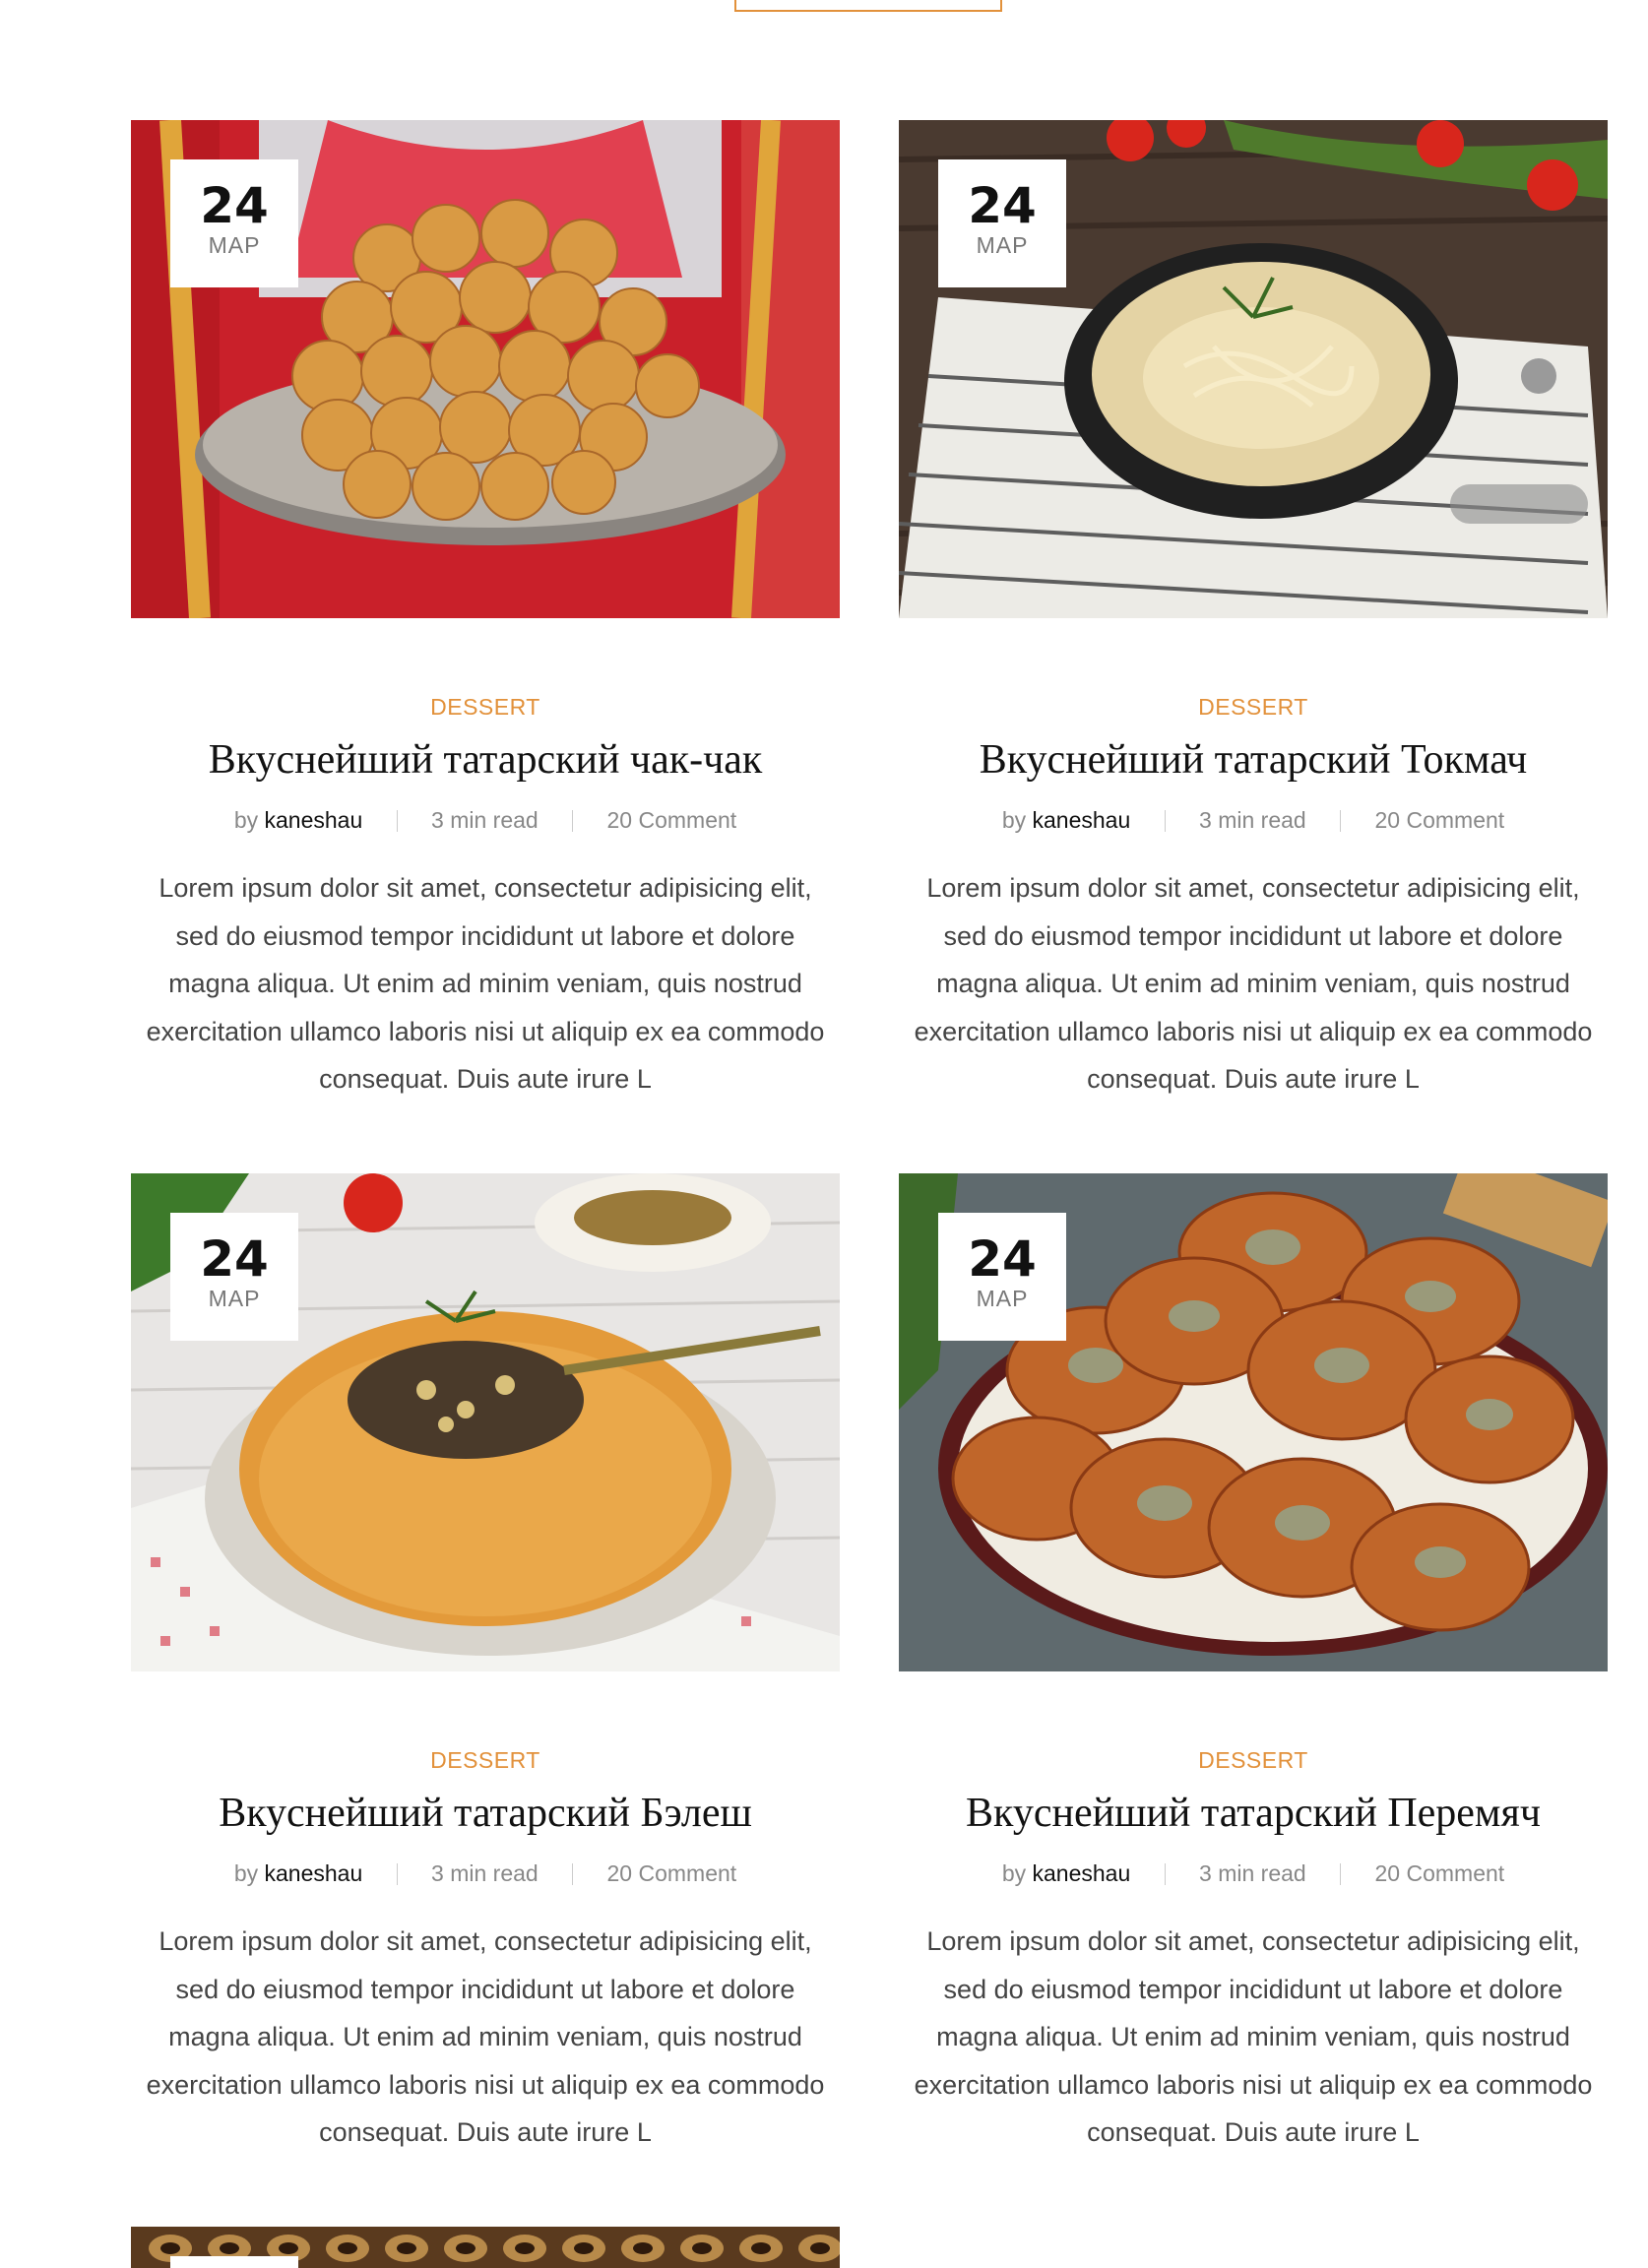 This screenshot has height=2268, width=1648. I want to click on post-image-chak-chak: 24 MAP, so click(485, 369).